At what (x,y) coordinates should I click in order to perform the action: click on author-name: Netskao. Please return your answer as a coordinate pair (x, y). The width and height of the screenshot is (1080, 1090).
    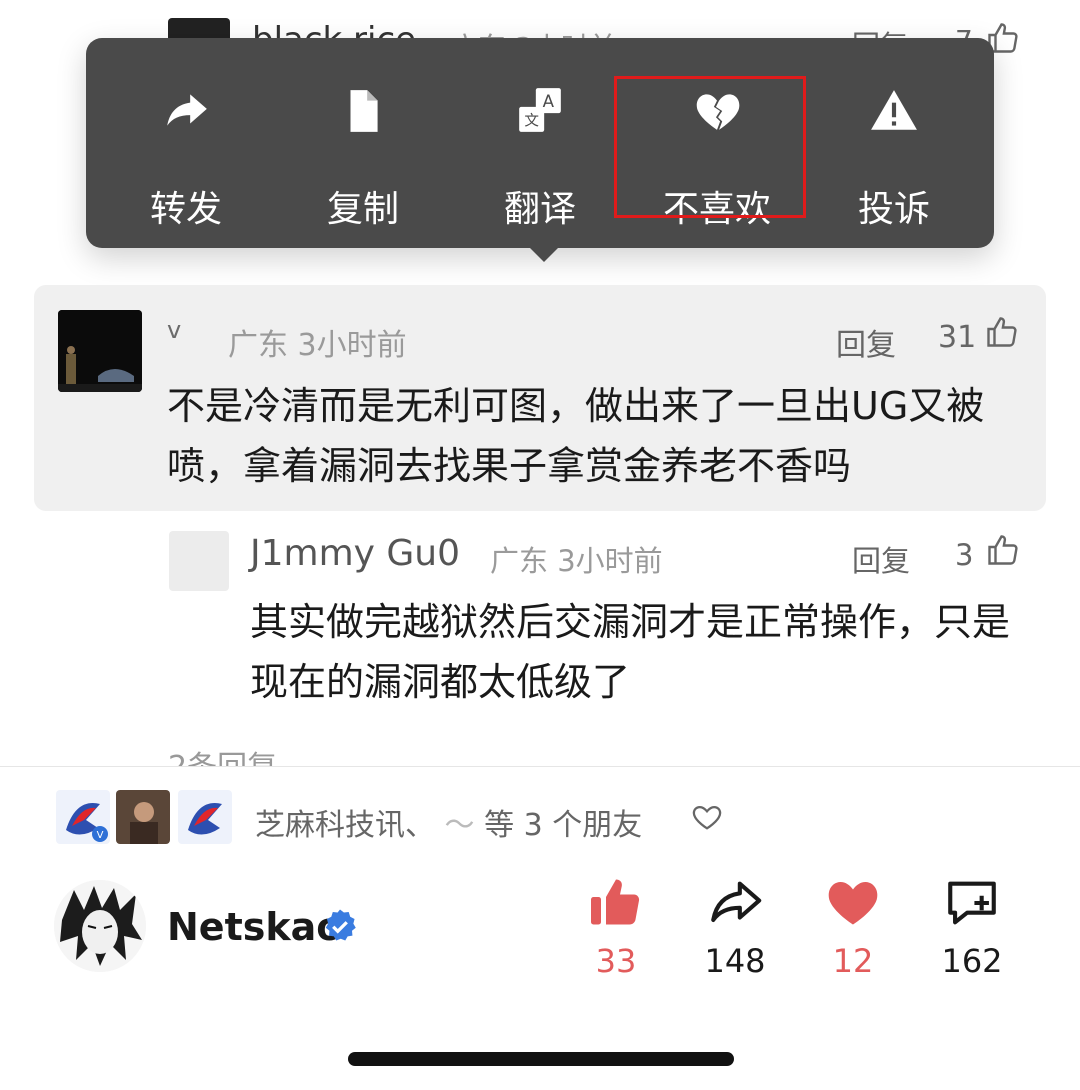
    Looking at the image, I should click on (254, 927).